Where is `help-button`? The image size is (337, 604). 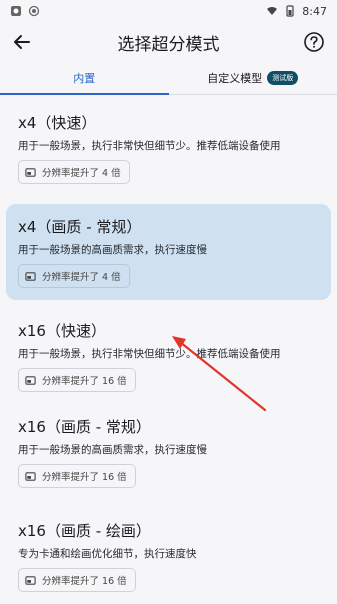 help-button is located at coordinates (314, 42).